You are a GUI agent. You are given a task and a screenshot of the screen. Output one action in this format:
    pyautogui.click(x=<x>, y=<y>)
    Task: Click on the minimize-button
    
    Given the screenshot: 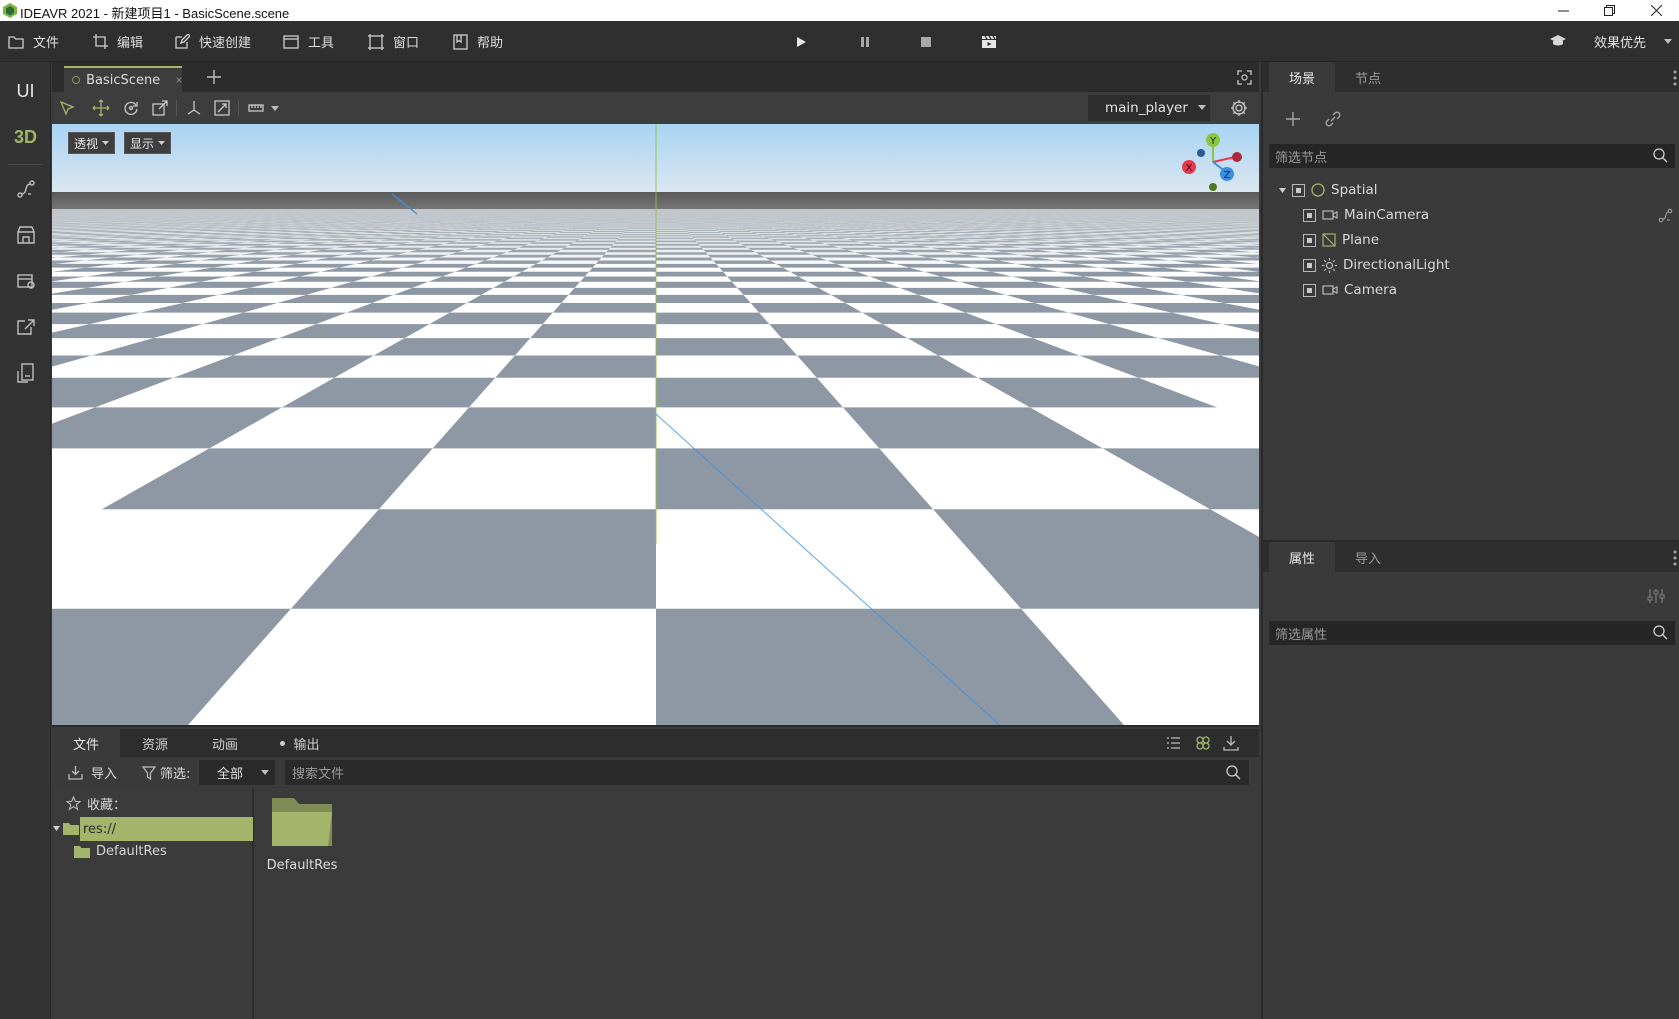 What is the action you would take?
    pyautogui.click(x=1563, y=10)
    